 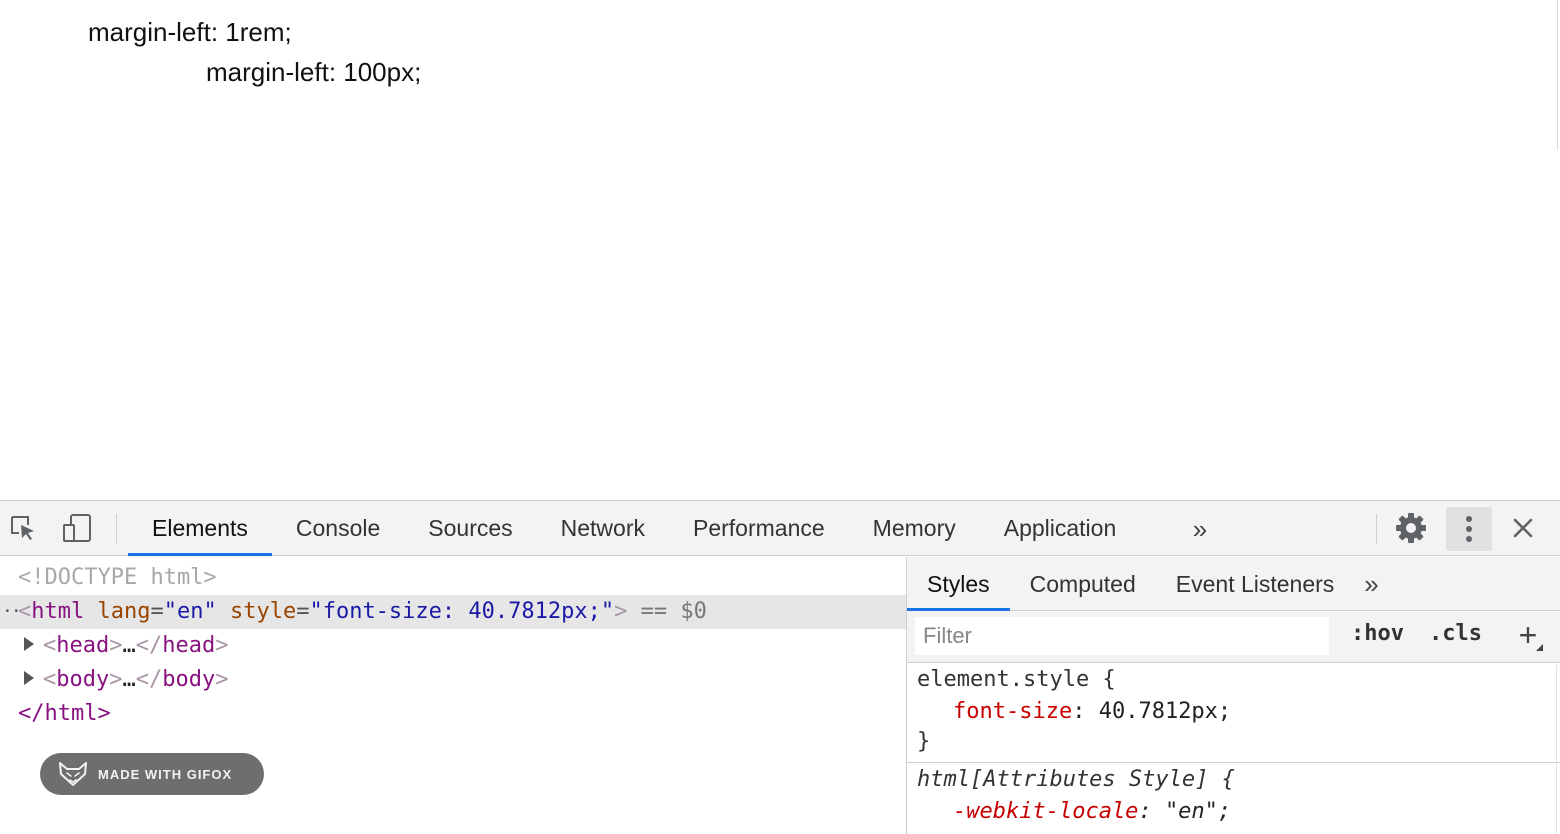 What do you see at coordinates (453, 646) in the screenshot?
I see `dom-head-row: <head>…</head>` at bounding box center [453, 646].